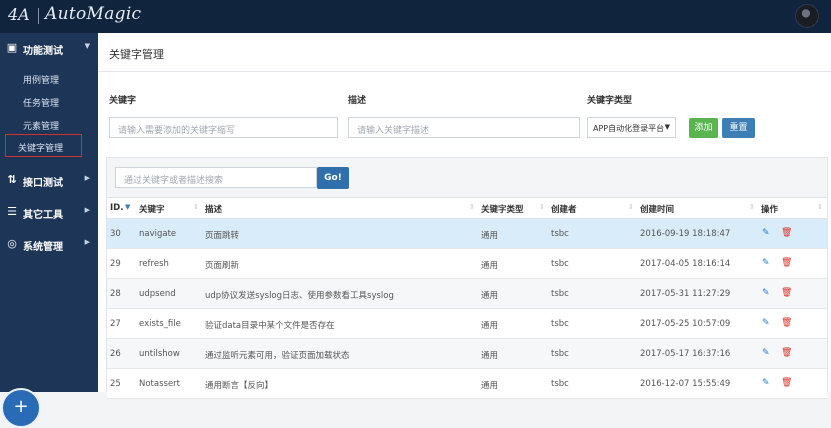 This screenshot has height=428, width=831. Describe the element at coordinates (157, 294) in the screenshot. I see `cell-keyword: udpsend` at that location.